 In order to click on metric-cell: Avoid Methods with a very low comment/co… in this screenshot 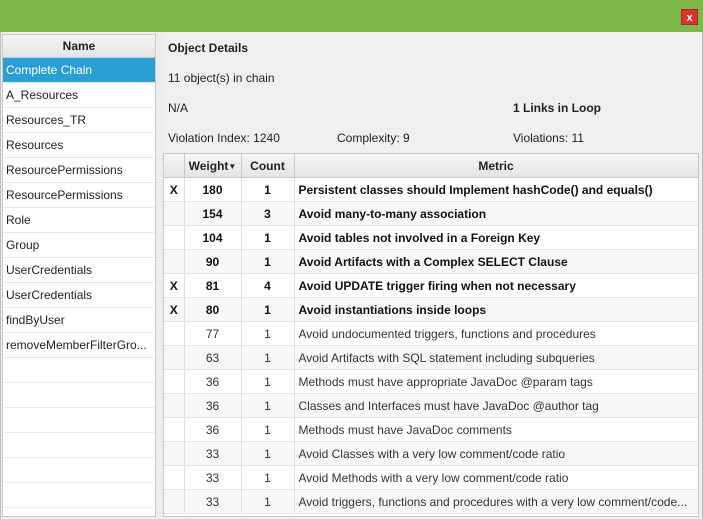, I will do `click(496, 477)`.